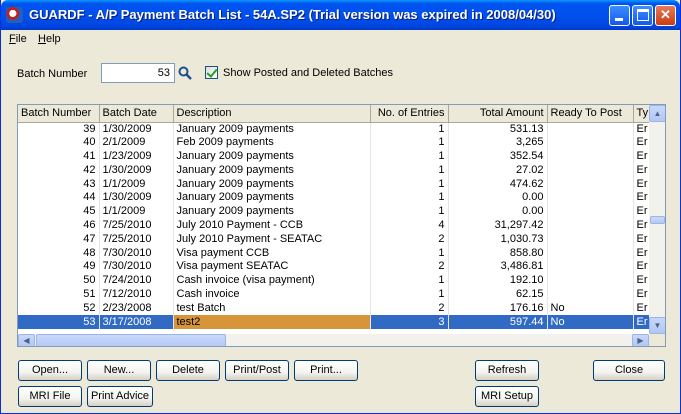 The width and height of the screenshot is (681, 414). I want to click on column-header: Ty, so click(641, 114).